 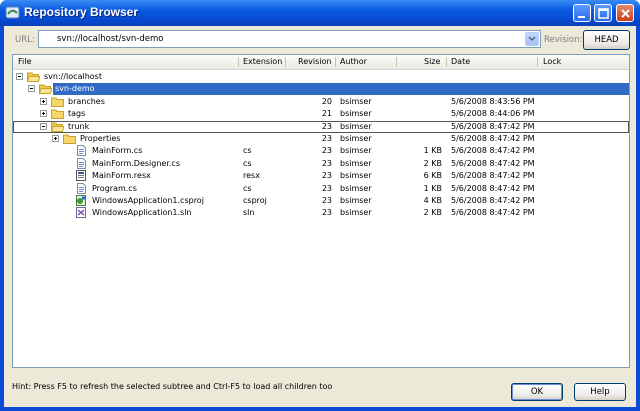 I want to click on url-value: svn://localhost/svn-demo, so click(x=110, y=39).